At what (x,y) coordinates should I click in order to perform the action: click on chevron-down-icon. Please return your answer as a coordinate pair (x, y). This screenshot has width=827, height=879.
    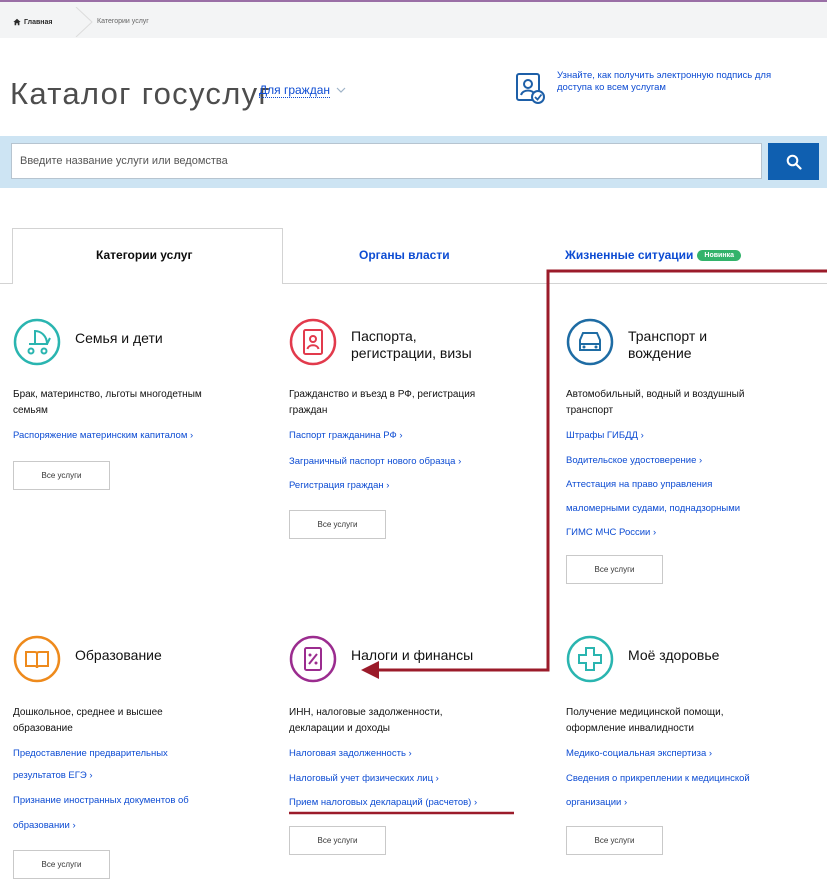
    Looking at the image, I should click on (341, 90).